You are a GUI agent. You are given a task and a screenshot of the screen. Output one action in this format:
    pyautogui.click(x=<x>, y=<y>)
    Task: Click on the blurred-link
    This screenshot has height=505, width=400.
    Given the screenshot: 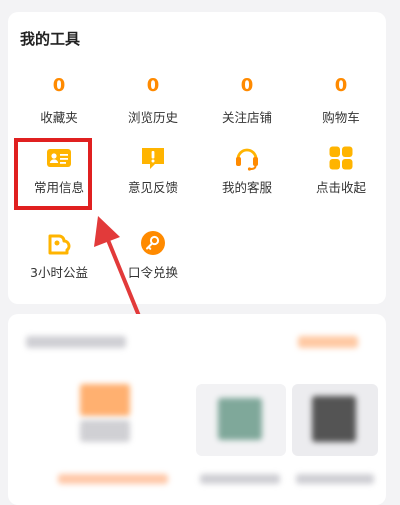 What is the action you would take?
    pyautogui.click(x=328, y=342)
    